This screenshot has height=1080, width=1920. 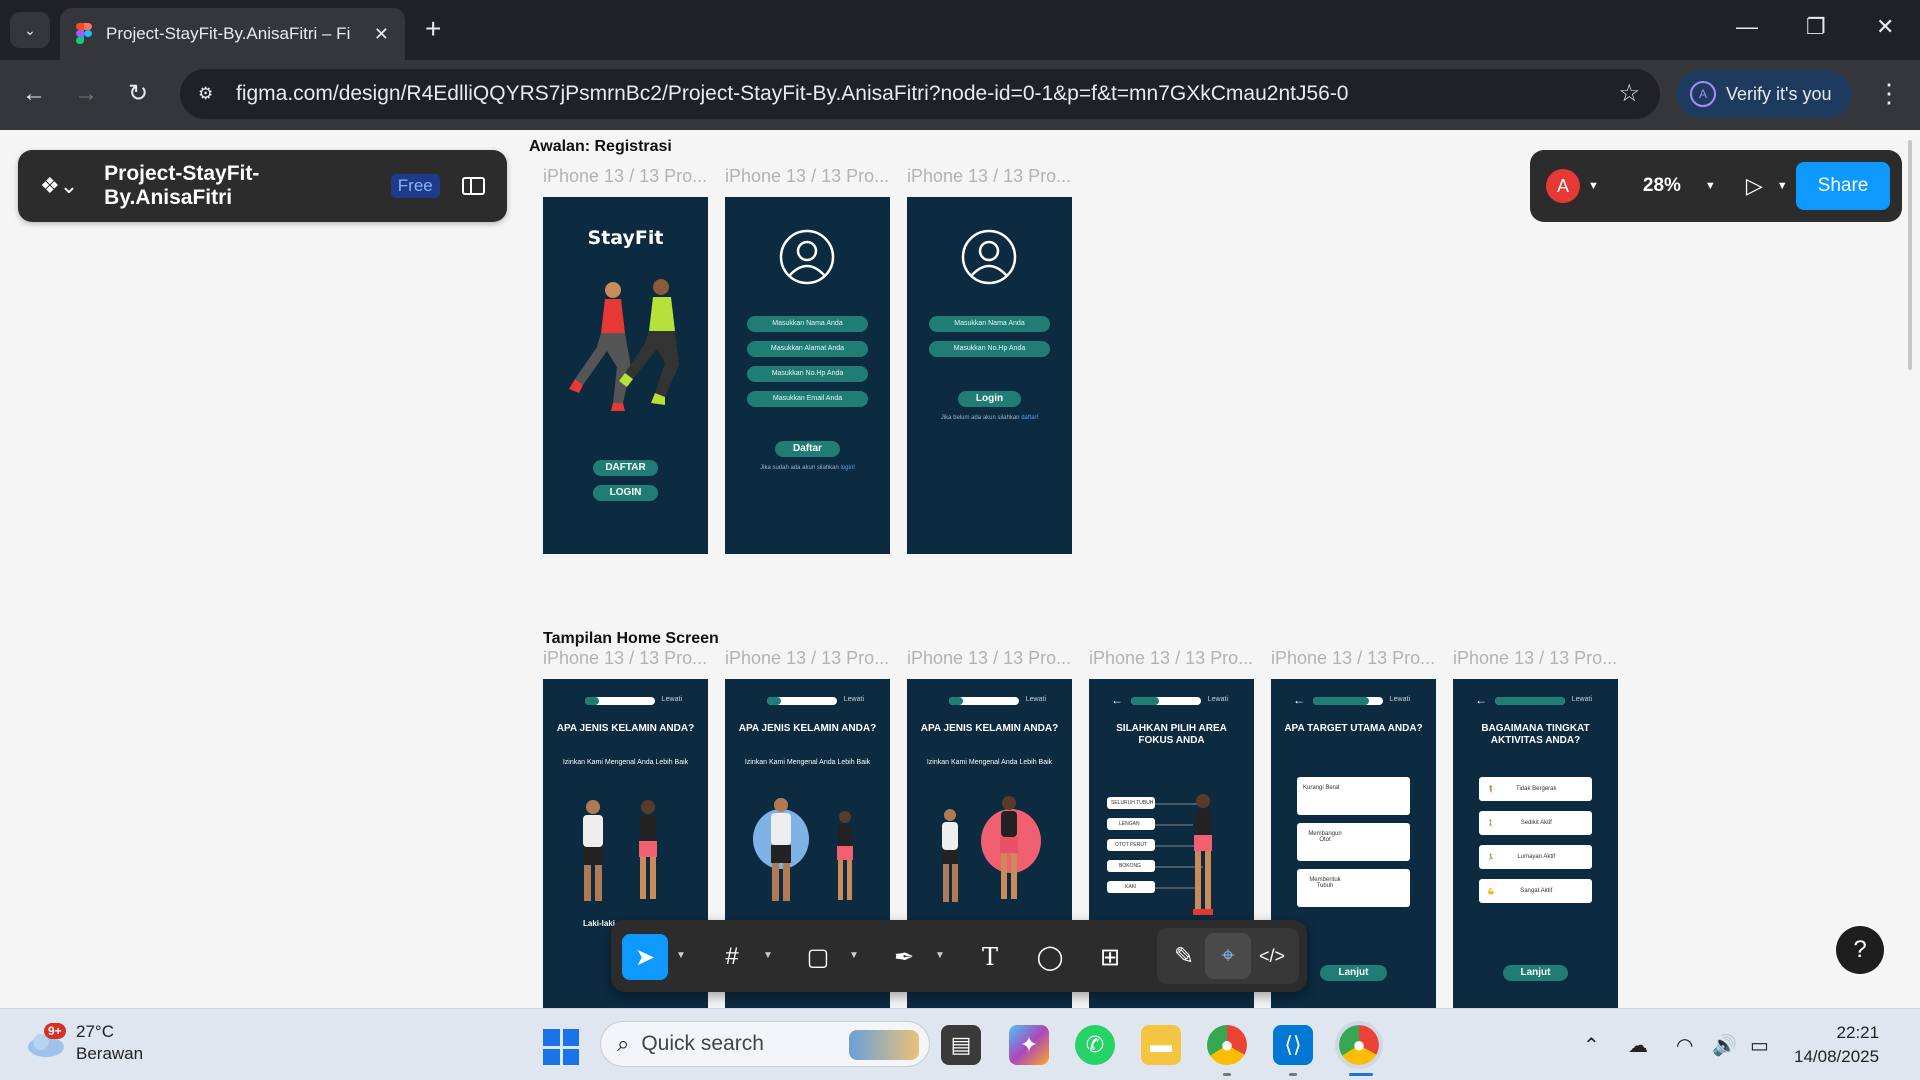 I want to click on close-window-icon: ✕, so click(x=1885, y=27).